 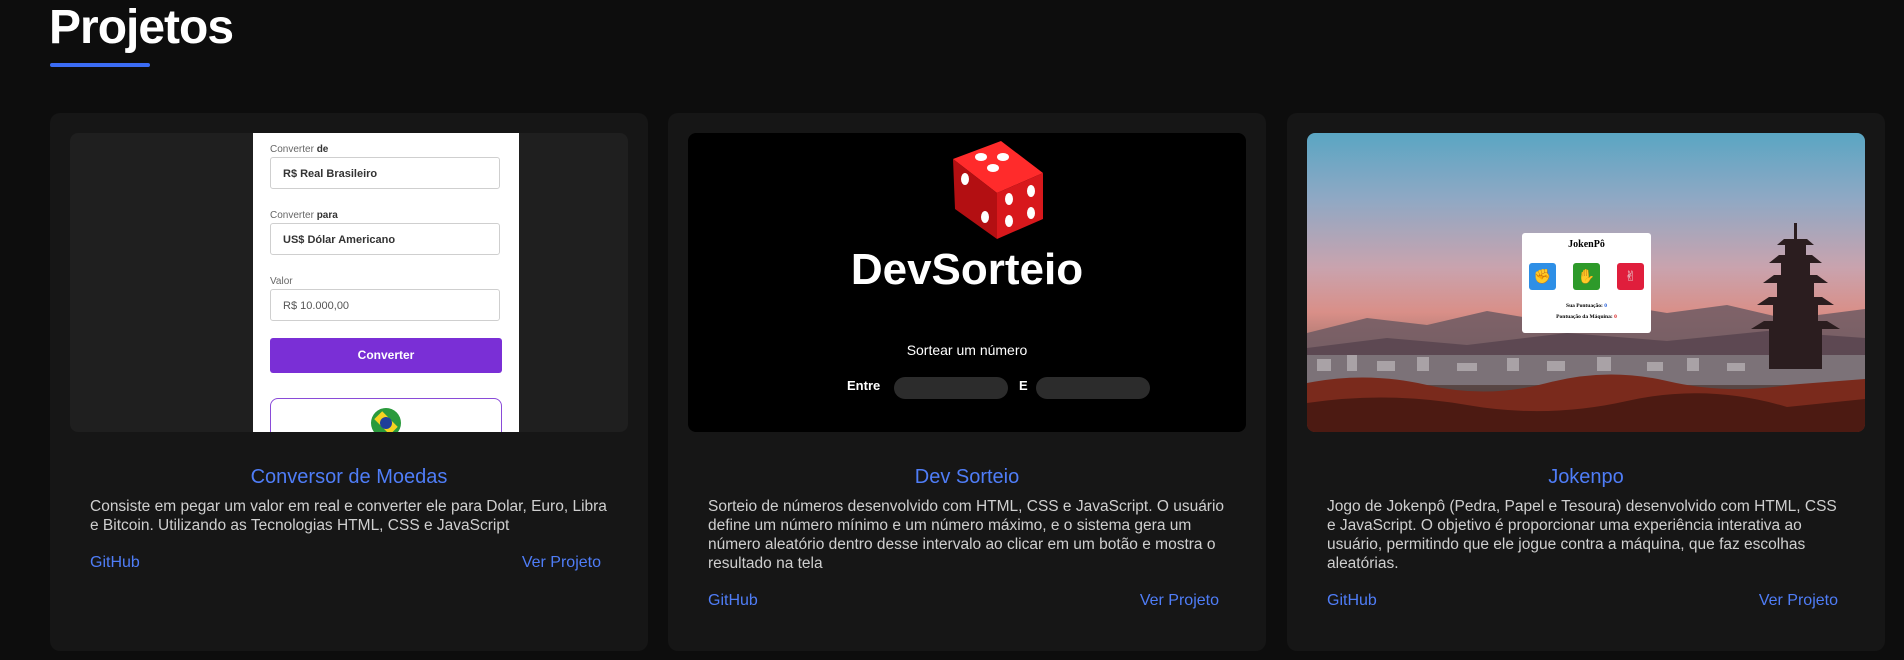 What do you see at coordinates (385, 239) in the screenshot?
I see `to-currency-field: US$ Dólar Americano` at bounding box center [385, 239].